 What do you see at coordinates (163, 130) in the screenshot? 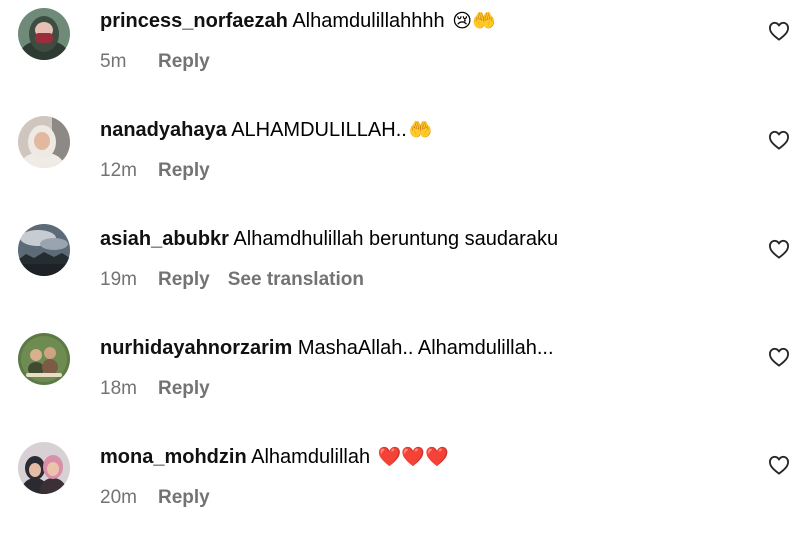
I see `comment-username: nanadyahaya` at bounding box center [163, 130].